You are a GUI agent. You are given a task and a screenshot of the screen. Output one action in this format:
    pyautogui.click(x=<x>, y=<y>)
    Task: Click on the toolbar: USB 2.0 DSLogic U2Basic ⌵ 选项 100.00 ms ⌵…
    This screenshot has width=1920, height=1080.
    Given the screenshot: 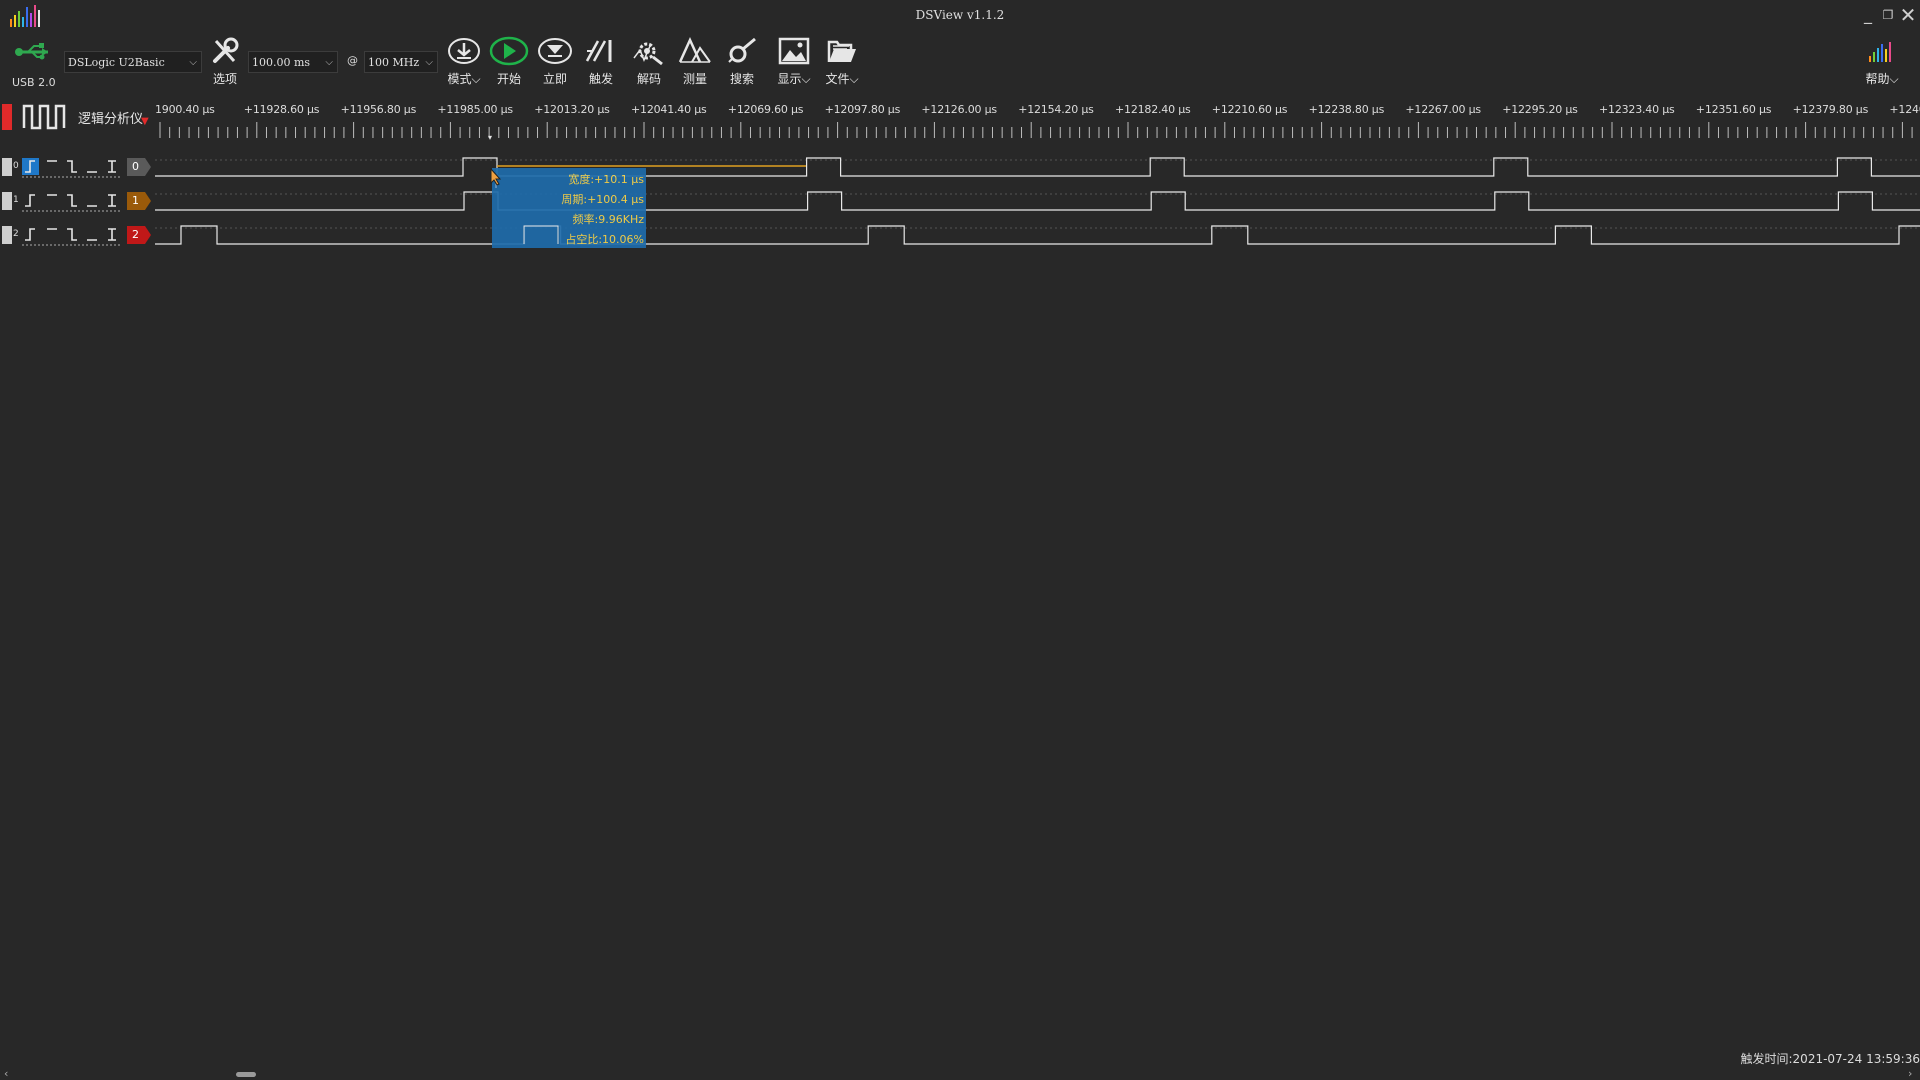 What is the action you would take?
    pyautogui.click(x=960, y=63)
    